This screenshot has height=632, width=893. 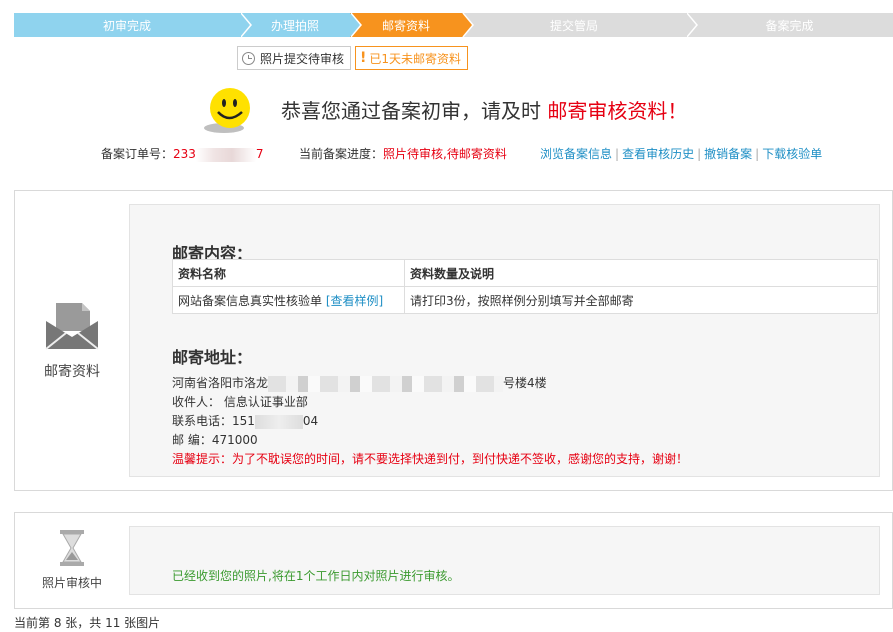 I want to click on image-counter: 当前第 8 张，共 11 张图片, so click(x=87, y=623).